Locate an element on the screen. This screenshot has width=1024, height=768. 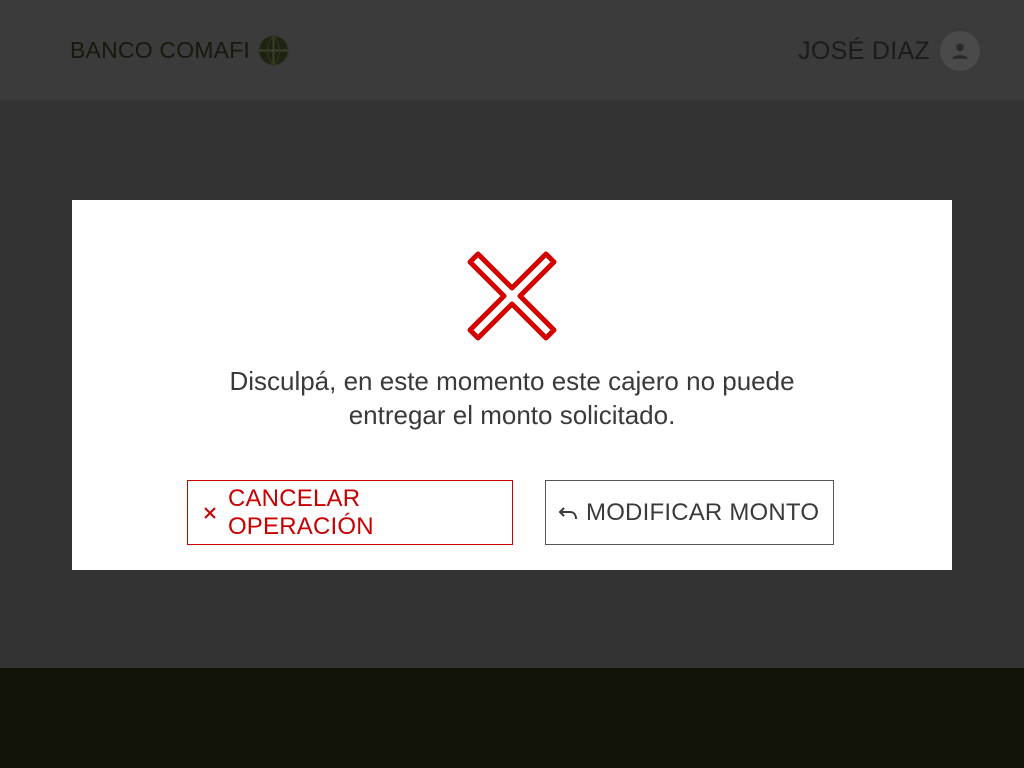
bank-logo: BANCO COMAFI is located at coordinates (179, 50).